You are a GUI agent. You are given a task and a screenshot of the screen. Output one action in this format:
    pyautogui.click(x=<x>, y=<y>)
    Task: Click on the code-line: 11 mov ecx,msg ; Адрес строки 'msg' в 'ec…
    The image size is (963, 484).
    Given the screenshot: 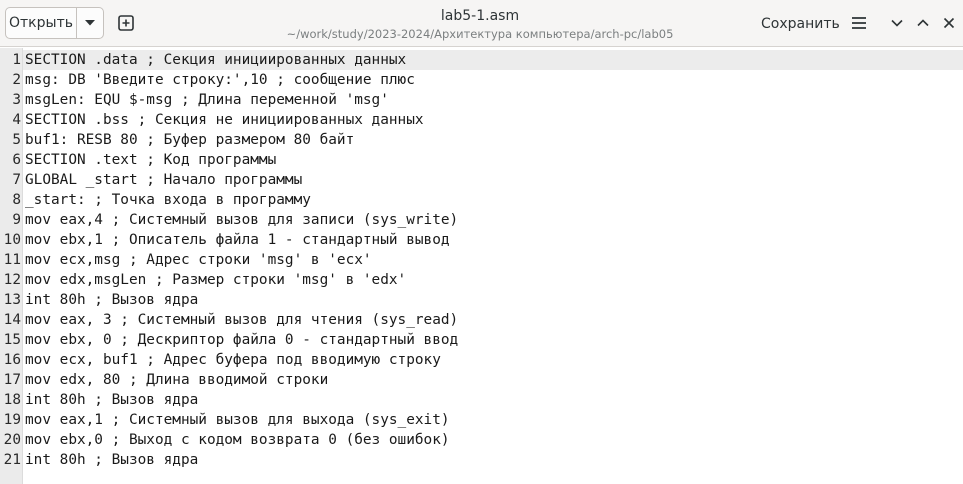 What is the action you would take?
    pyautogui.click(x=481, y=260)
    